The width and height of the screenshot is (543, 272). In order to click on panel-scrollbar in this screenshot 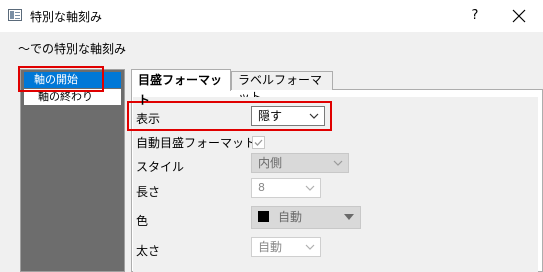, I will do `click(528, 184)`.